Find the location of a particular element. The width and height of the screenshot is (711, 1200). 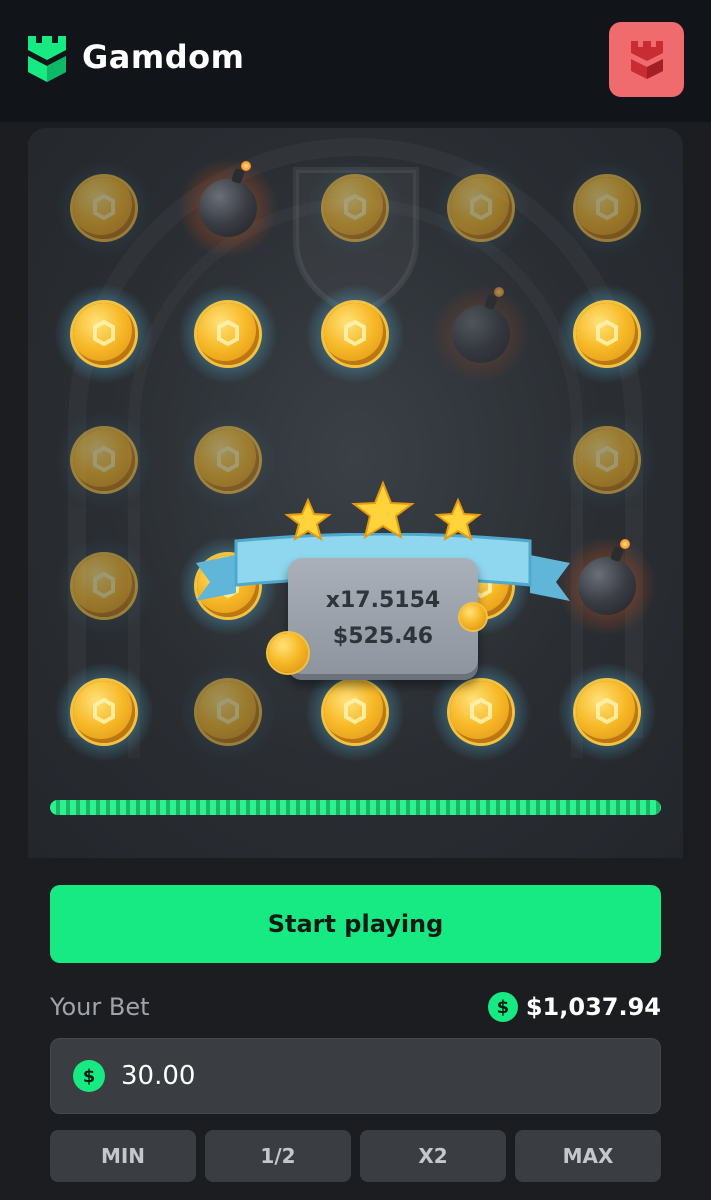

double-bet-button: X2 is located at coordinates (433, 1156).